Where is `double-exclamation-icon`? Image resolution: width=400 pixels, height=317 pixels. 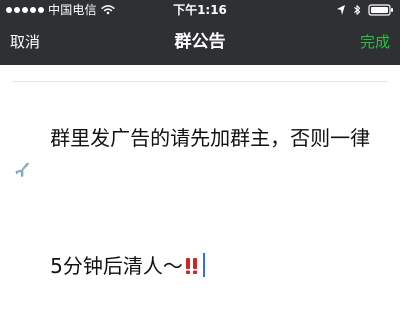
double-exclamation-icon is located at coordinates (191, 266).